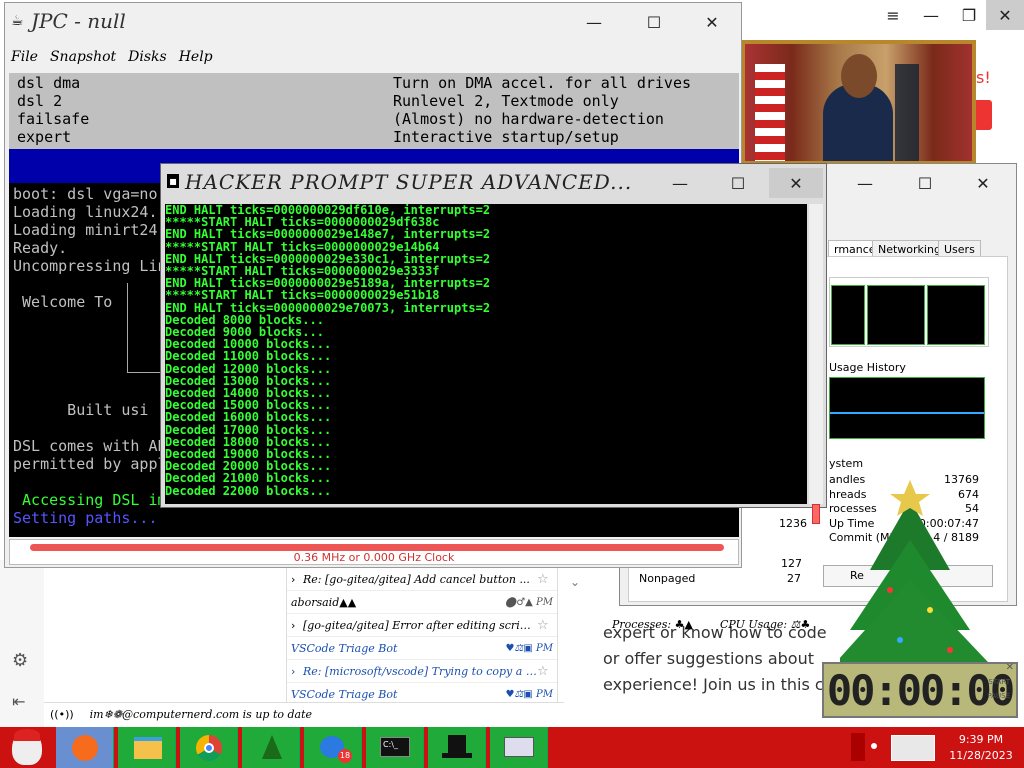 The image size is (1024, 768). What do you see at coordinates (652, 624) in the screenshot?
I see `processes-status: Processes: ♣▲` at bounding box center [652, 624].